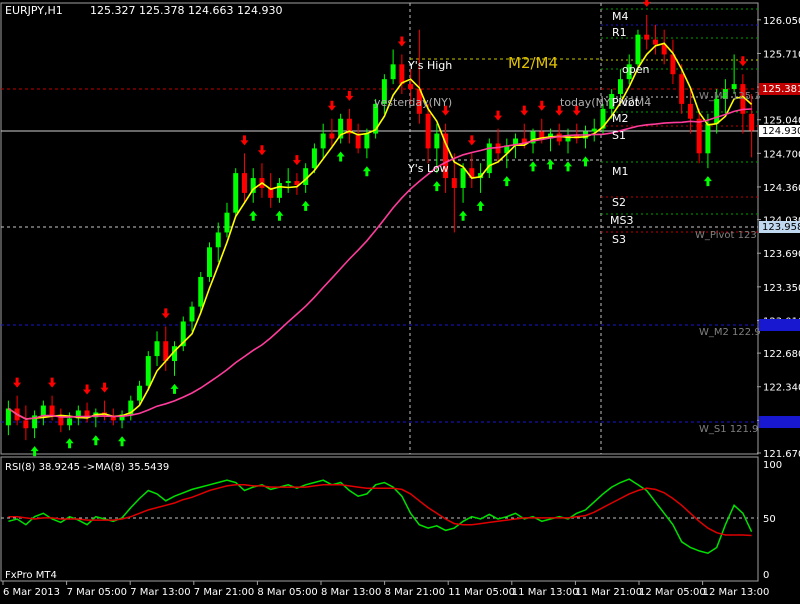 The width and height of the screenshot is (800, 604). What do you see at coordinates (766, 575) in the screenshot?
I see `rsi-tick-0: 0` at bounding box center [766, 575].